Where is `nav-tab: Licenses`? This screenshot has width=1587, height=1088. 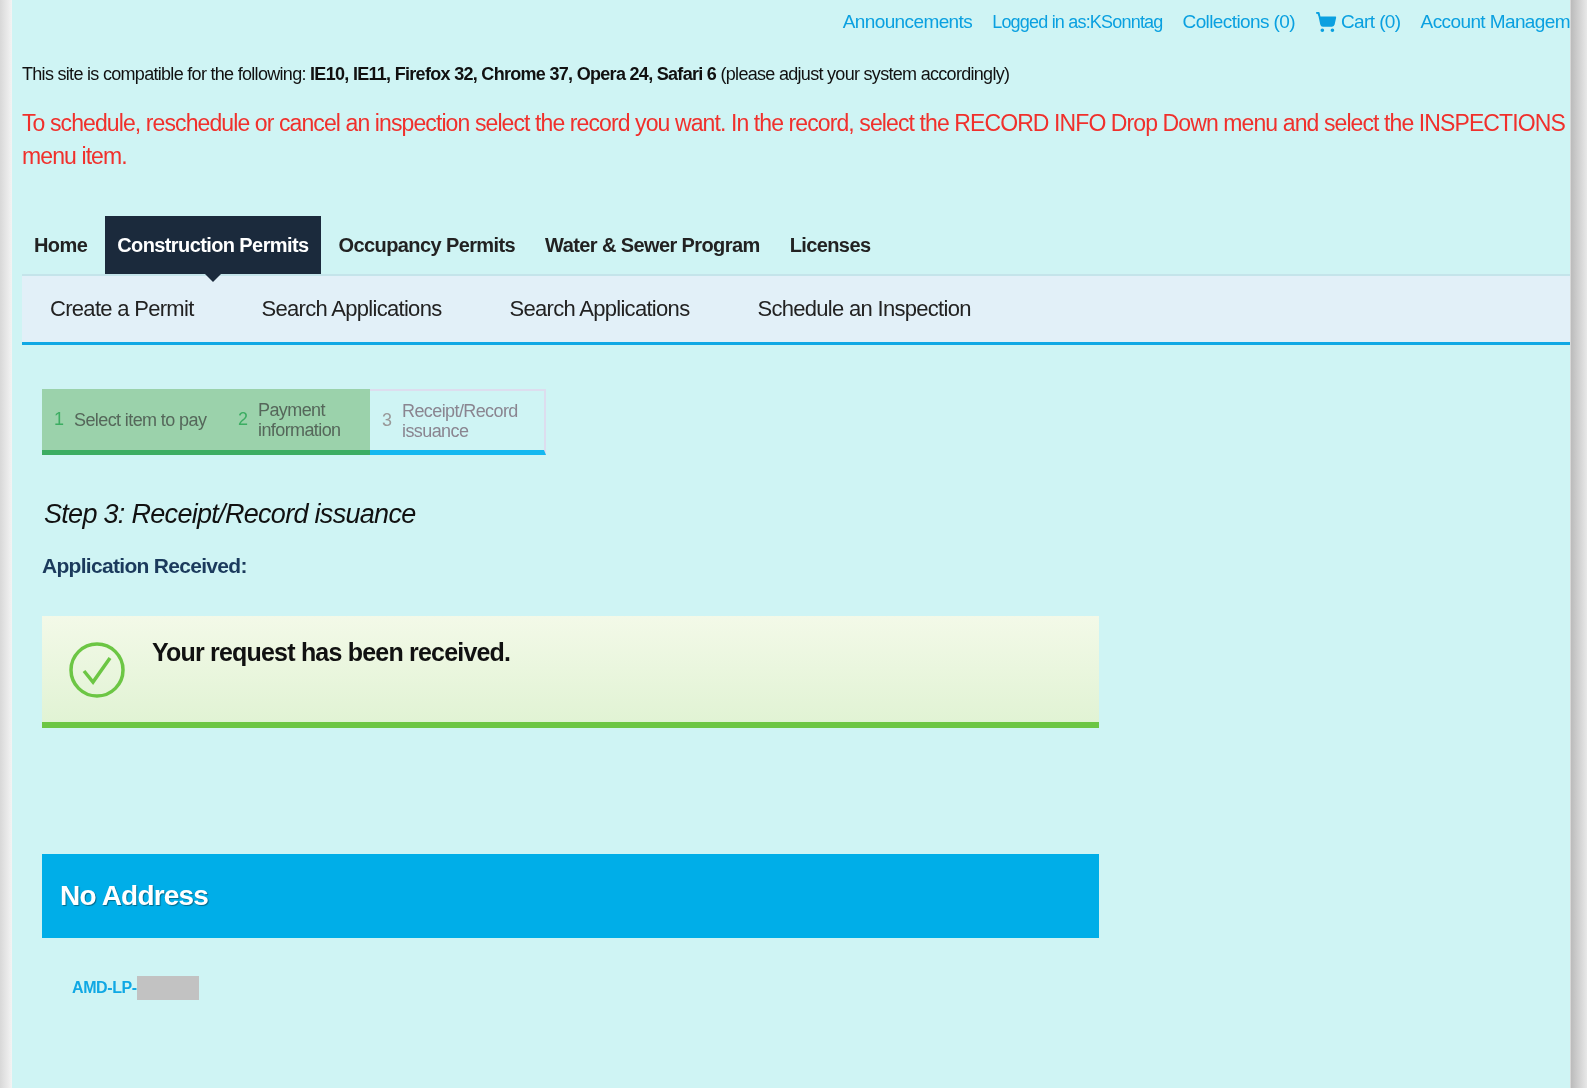
nav-tab: Licenses is located at coordinates (830, 245).